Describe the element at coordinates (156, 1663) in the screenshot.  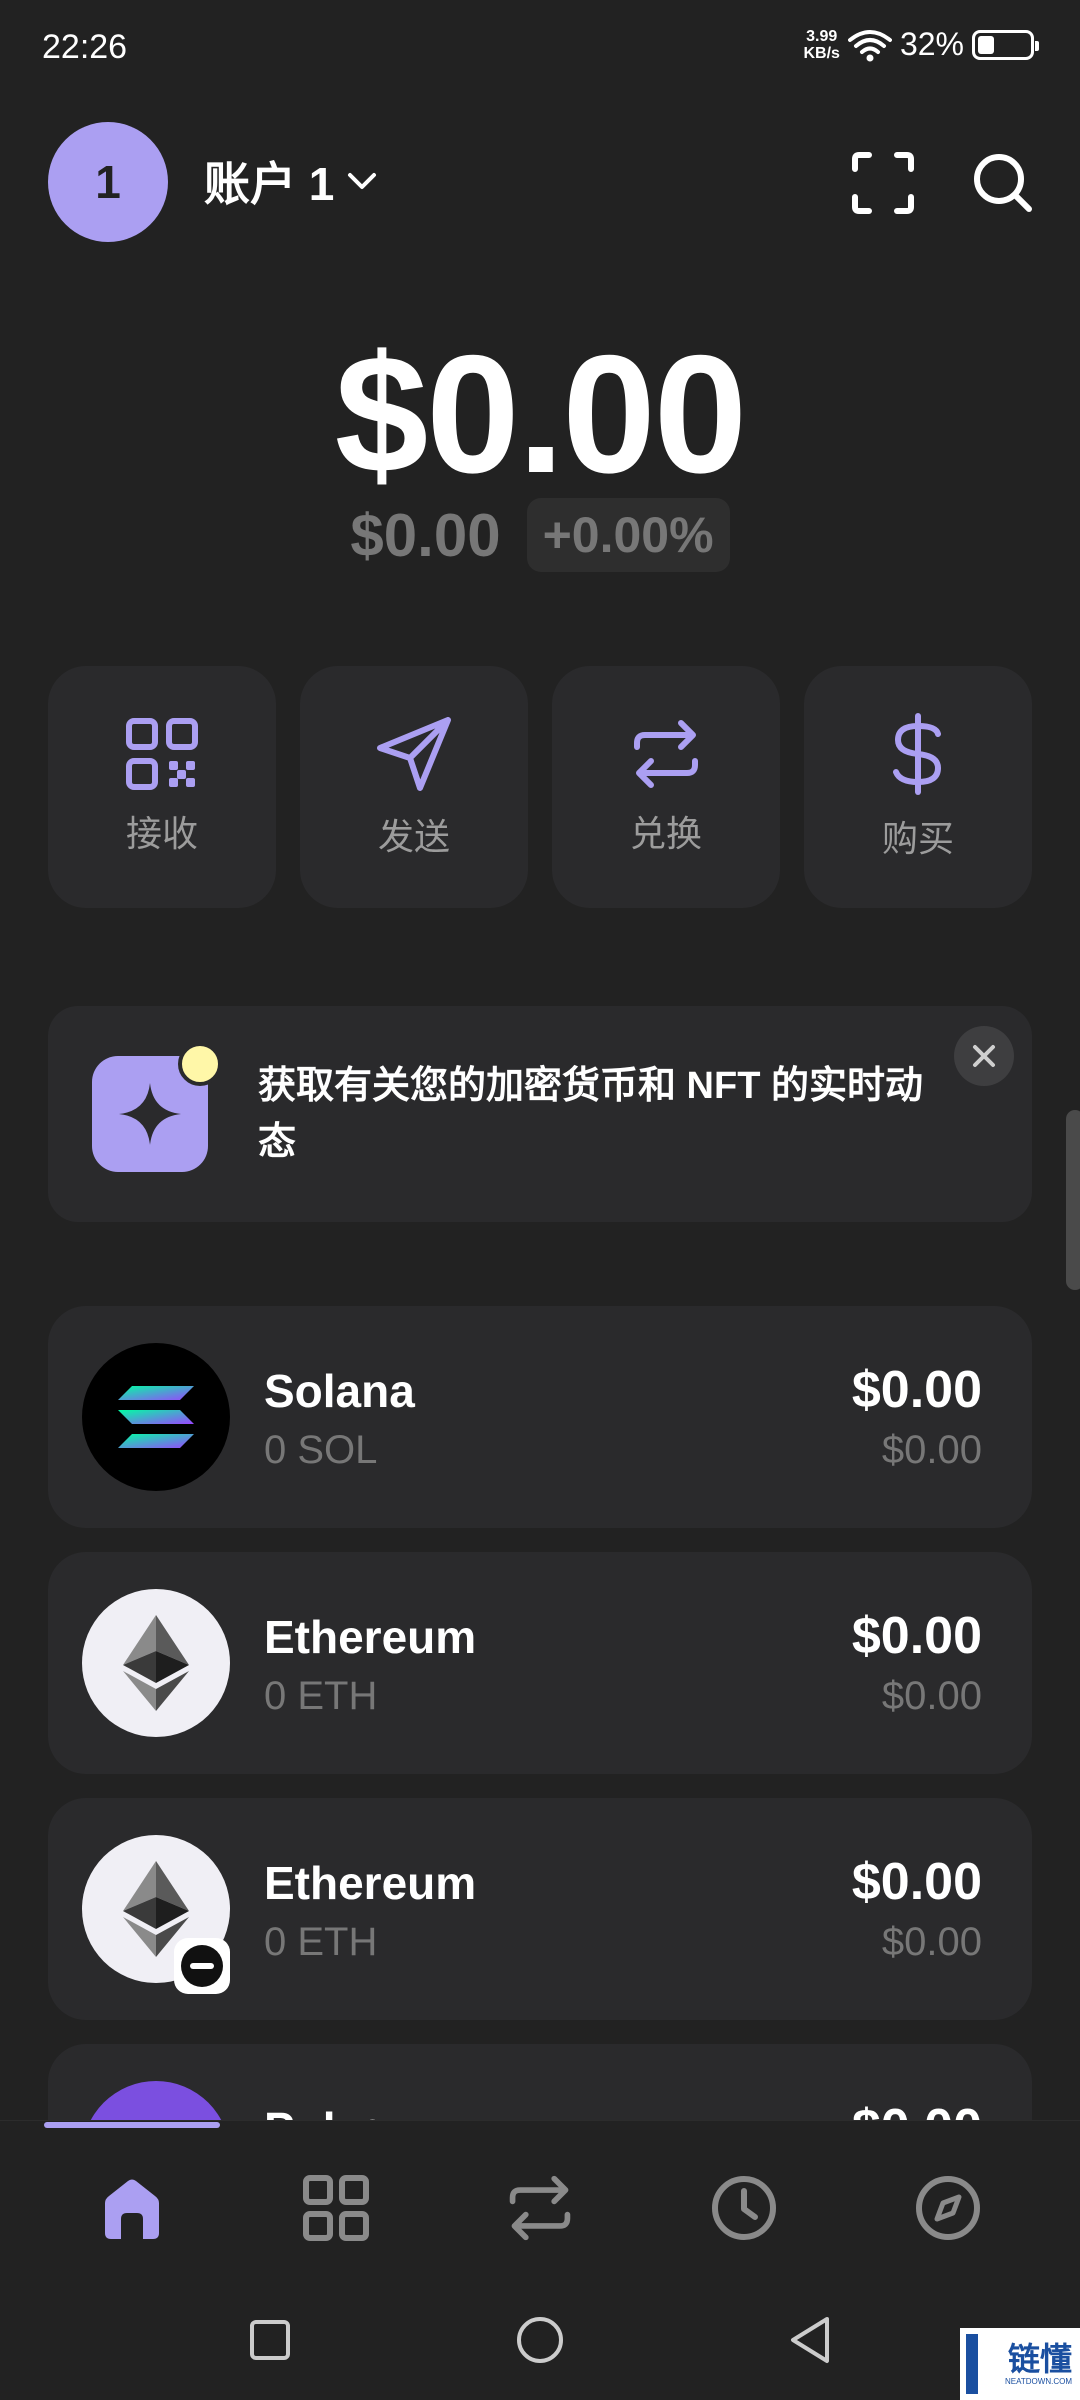
I see `ethereum-icon` at that location.